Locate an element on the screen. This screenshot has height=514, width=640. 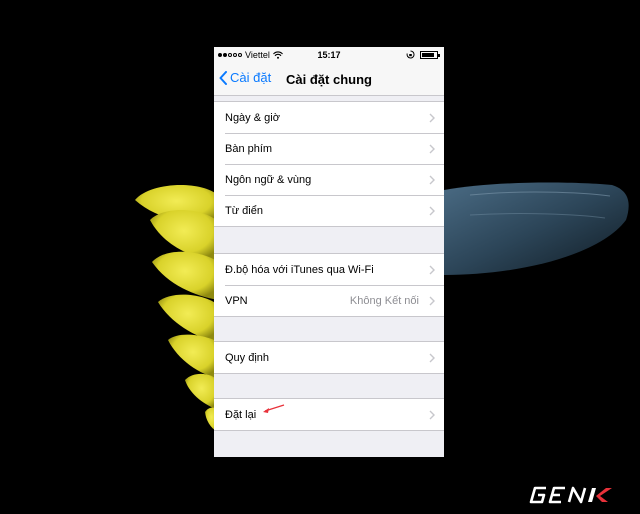
row-label: Ngày & giờ is located at coordinates (252, 117).